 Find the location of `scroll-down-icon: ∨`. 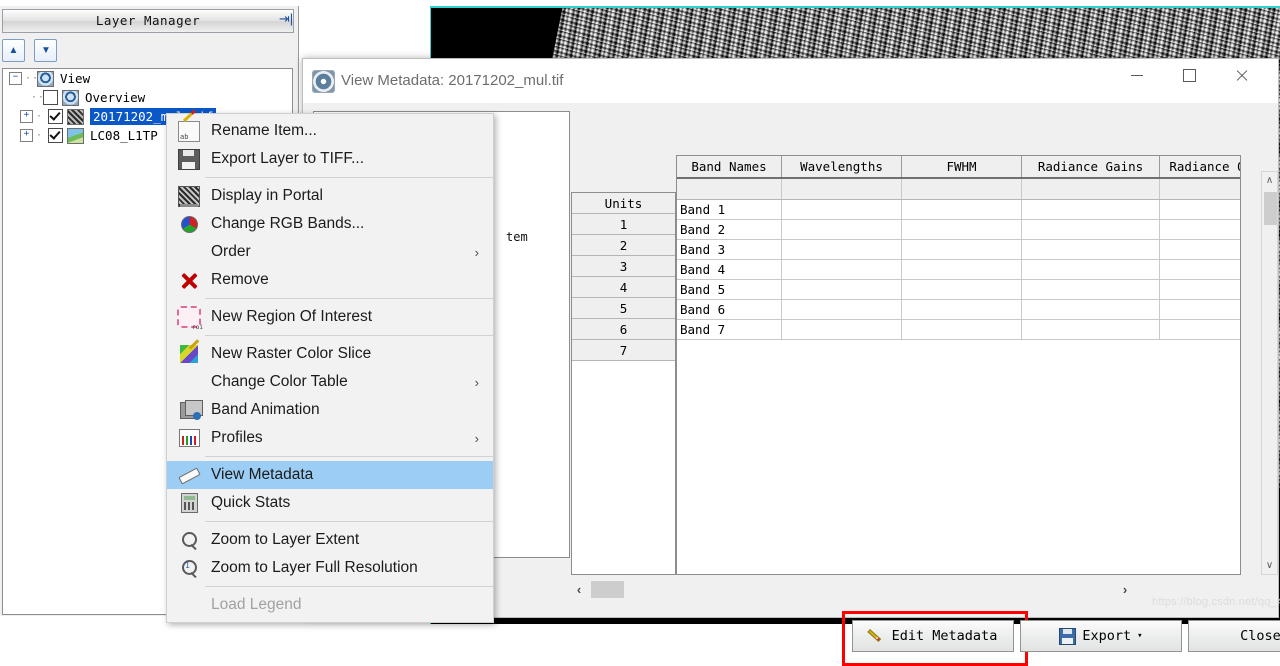

scroll-down-icon: ∨ is located at coordinates (1269, 565).